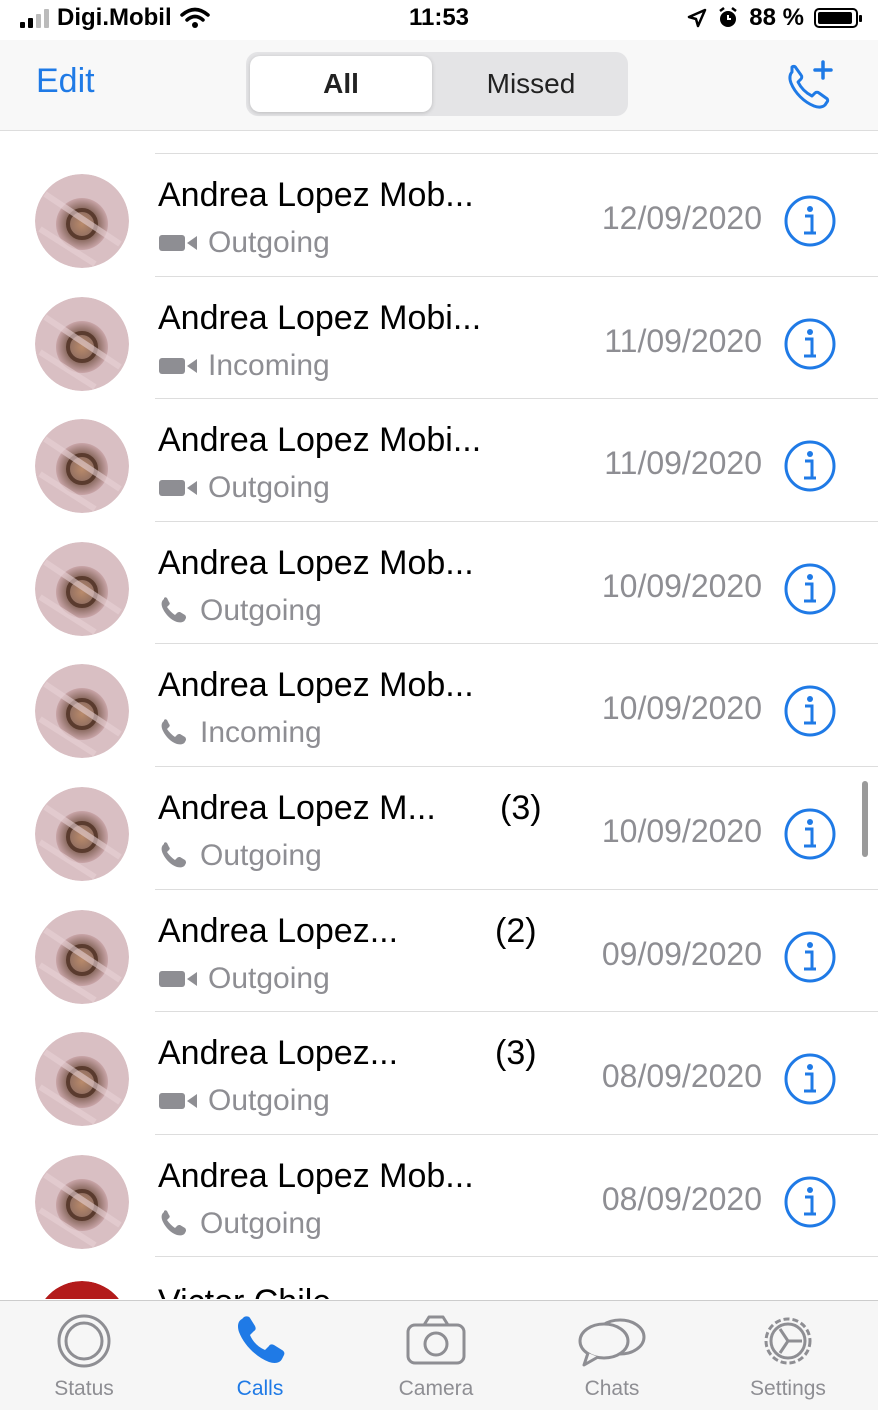 The image size is (878, 1410). Describe the element at coordinates (439, 1196) in the screenshot. I see `call-row: Andrea Lopez Mob... Outgoing 08/09/2020` at that location.